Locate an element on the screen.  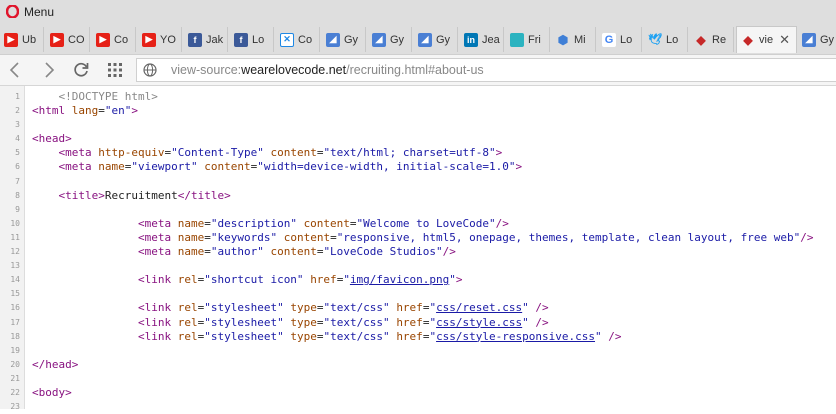
grid-icon is located at coordinates (115, 70).